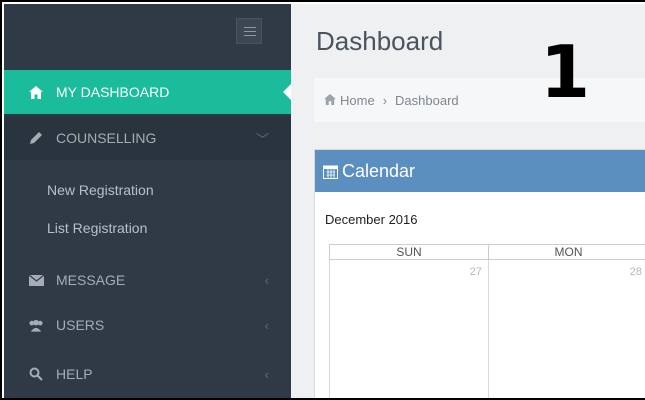 This screenshot has height=400, width=645. I want to click on sidebar-item-label: USERS, so click(80, 325).